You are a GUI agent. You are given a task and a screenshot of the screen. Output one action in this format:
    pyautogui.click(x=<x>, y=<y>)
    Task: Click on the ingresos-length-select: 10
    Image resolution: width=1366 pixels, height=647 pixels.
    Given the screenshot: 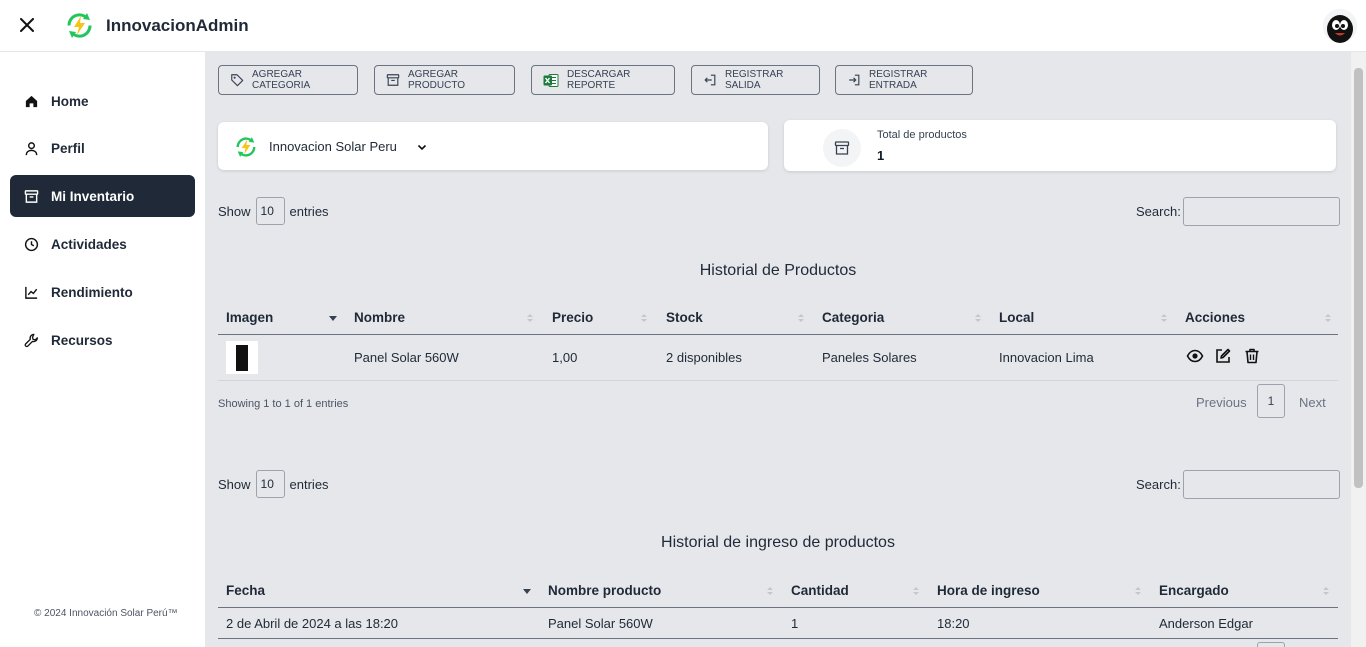 What is the action you would take?
    pyautogui.click(x=270, y=484)
    